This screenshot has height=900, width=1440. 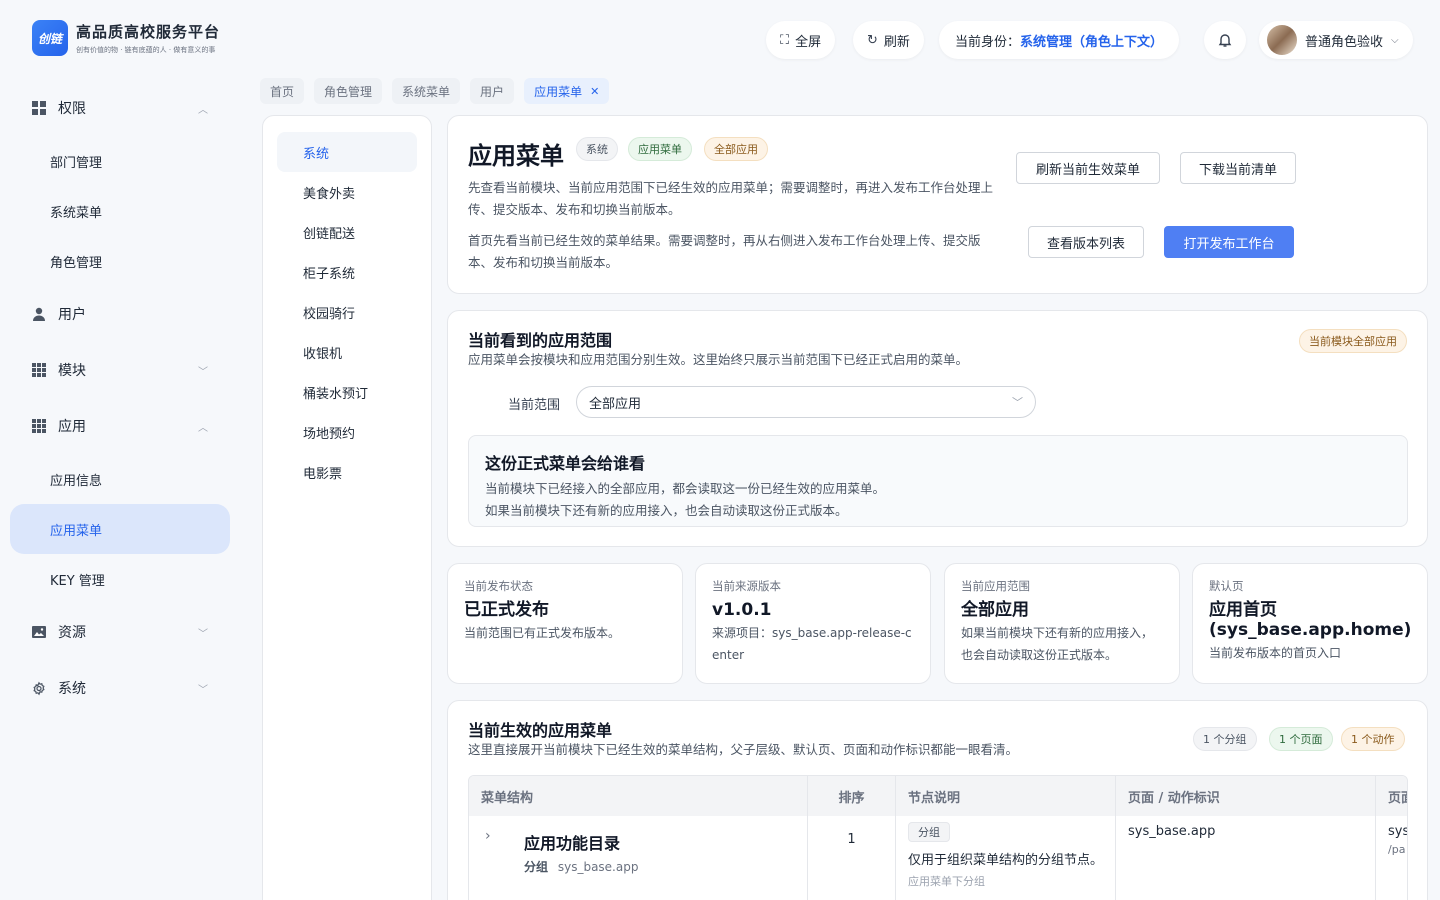 What do you see at coordinates (50, 38) in the screenshot?
I see `logo-mark: 创链` at bounding box center [50, 38].